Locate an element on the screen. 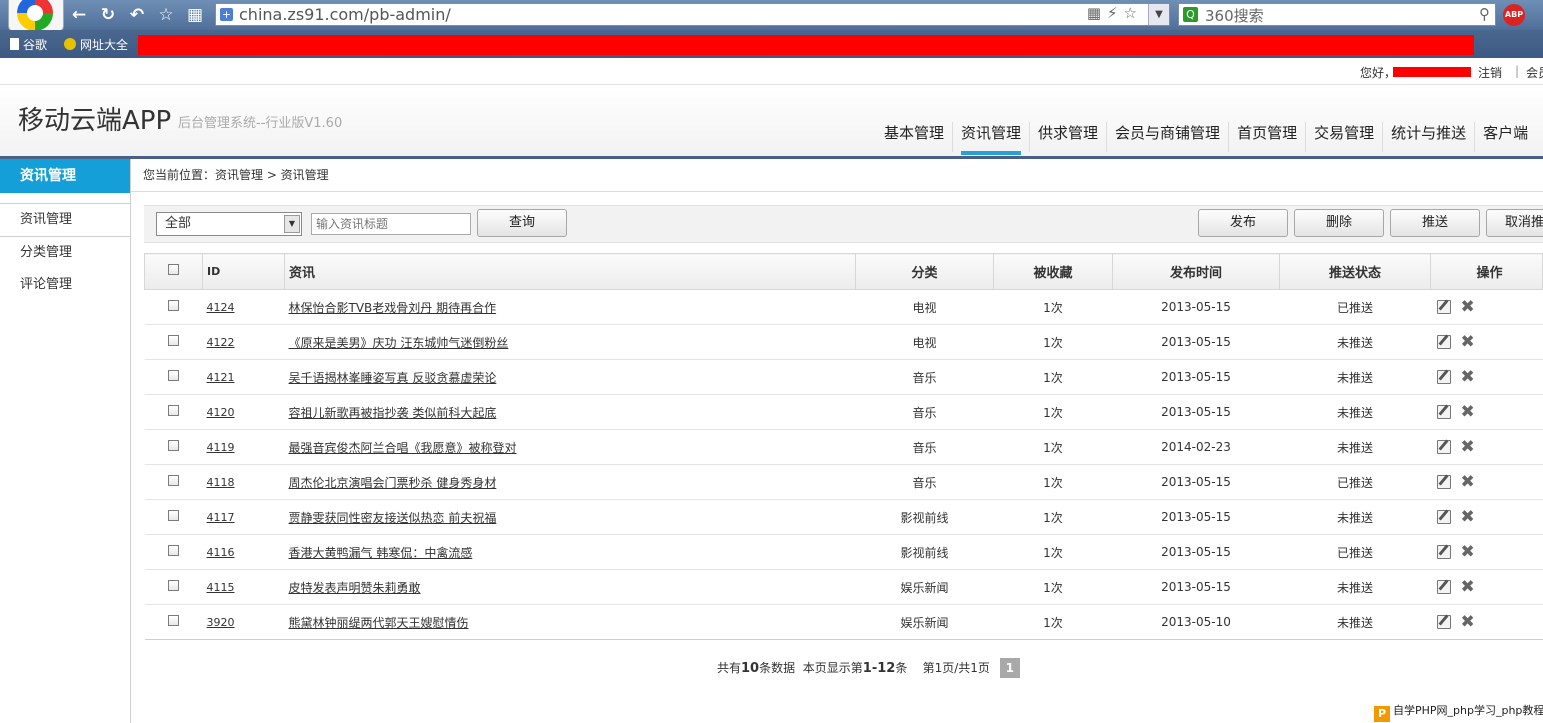 The width and height of the screenshot is (1543, 723). browser-search-input: 360搜索 is located at coordinates (1234, 15).